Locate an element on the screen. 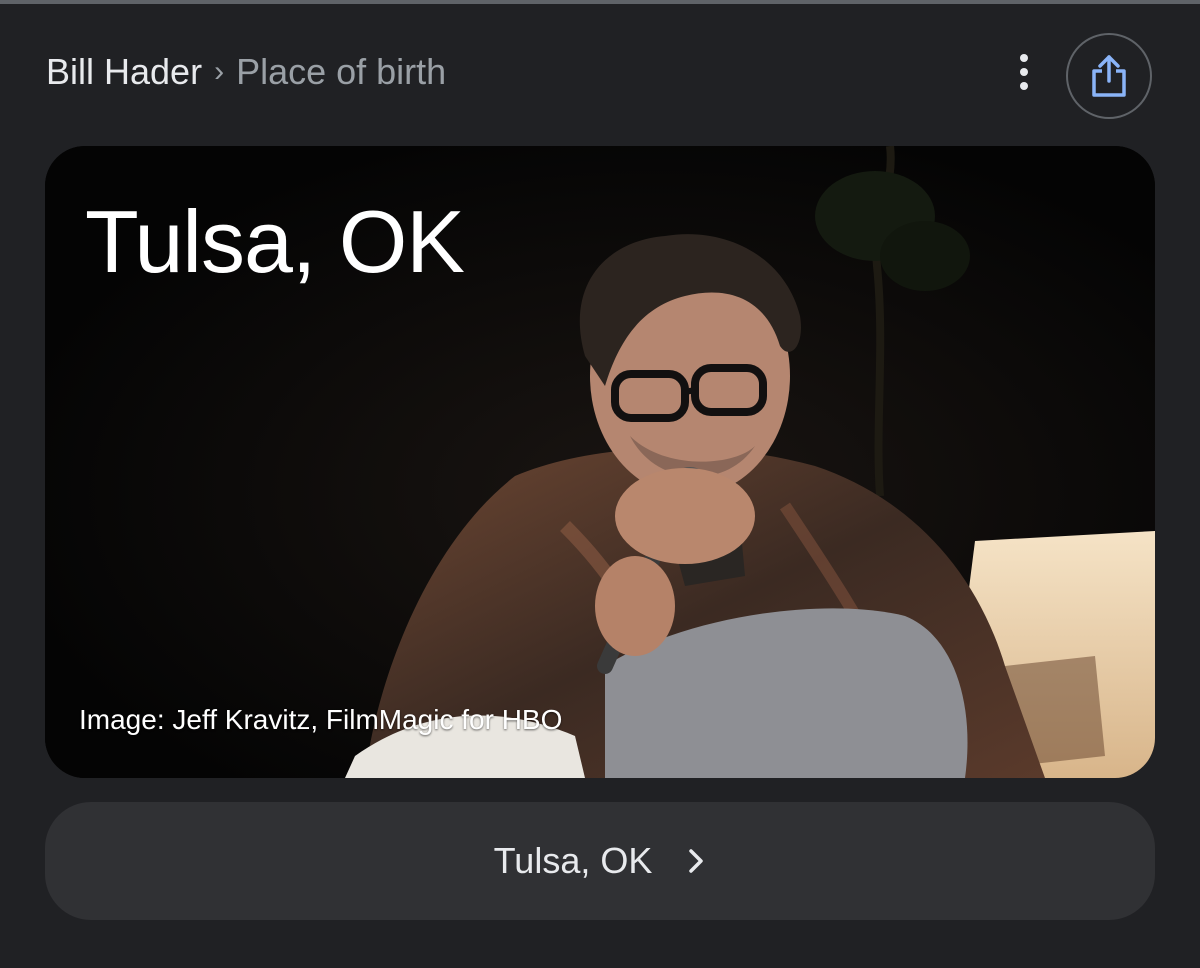 The height and width of the screenshot is (968, 1200). breadcrumb: Bill Hader › Place of birth is located at coordinates (246, 72).